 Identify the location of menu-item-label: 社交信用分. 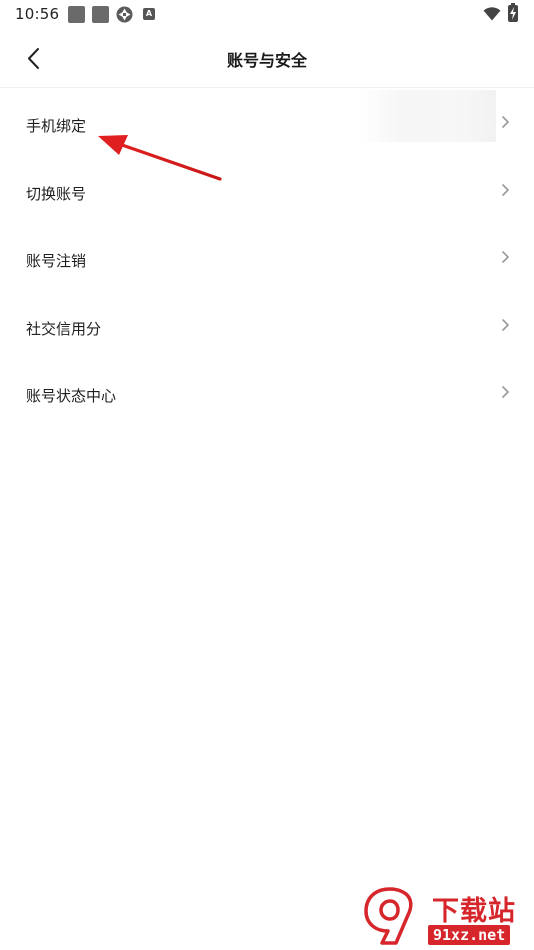
(64, 328).